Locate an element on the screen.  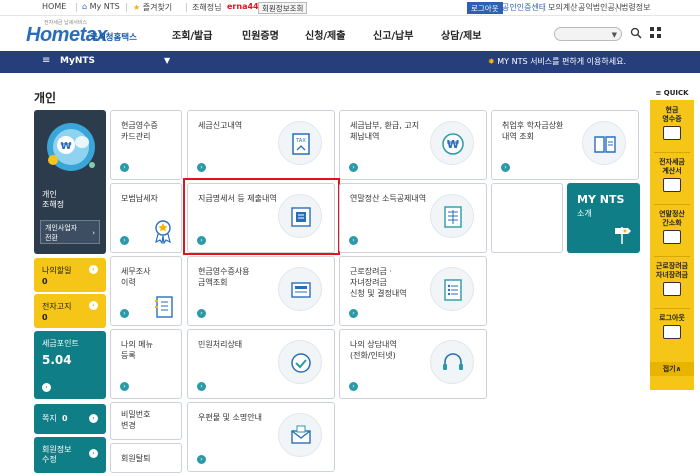
e-notice-card: 전자고지 0 › is located at coordinates (70, 311).